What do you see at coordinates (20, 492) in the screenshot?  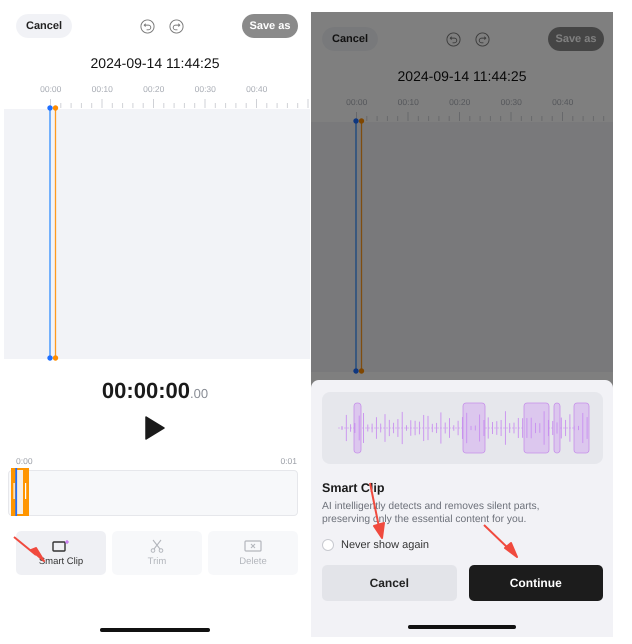 I see `clip-handle` at bounding box center [20, 492].